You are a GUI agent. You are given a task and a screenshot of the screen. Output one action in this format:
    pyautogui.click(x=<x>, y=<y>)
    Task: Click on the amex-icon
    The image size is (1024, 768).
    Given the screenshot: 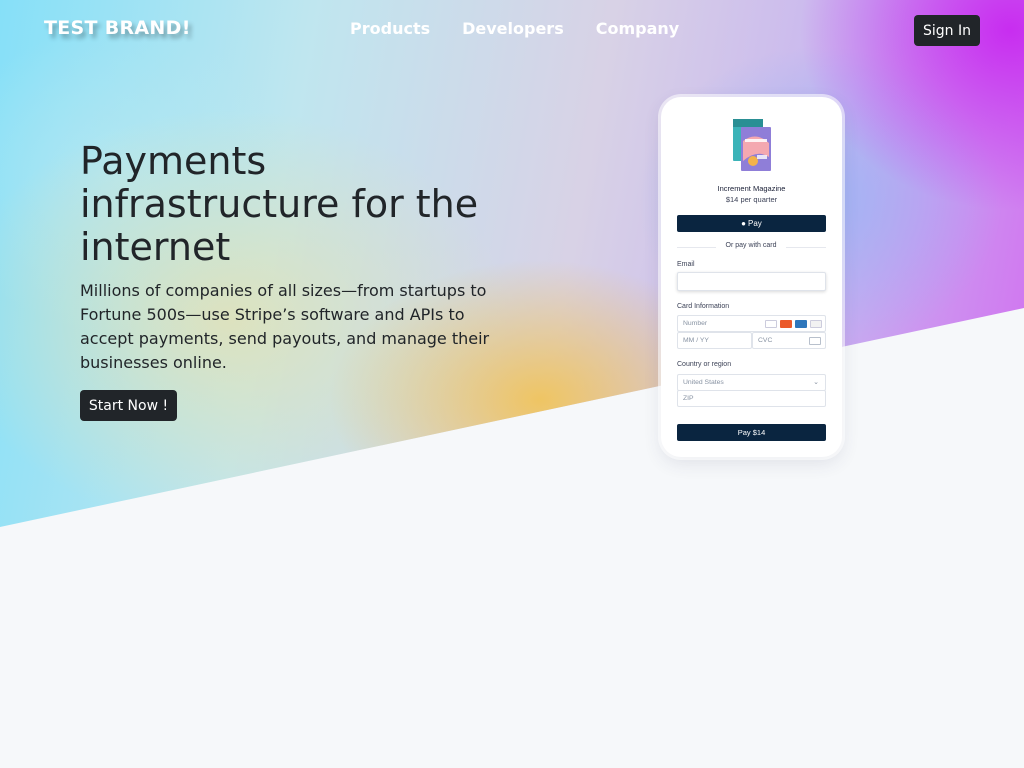 What is the action you would take?
    pyautogui.click(x=801, y=324)
    